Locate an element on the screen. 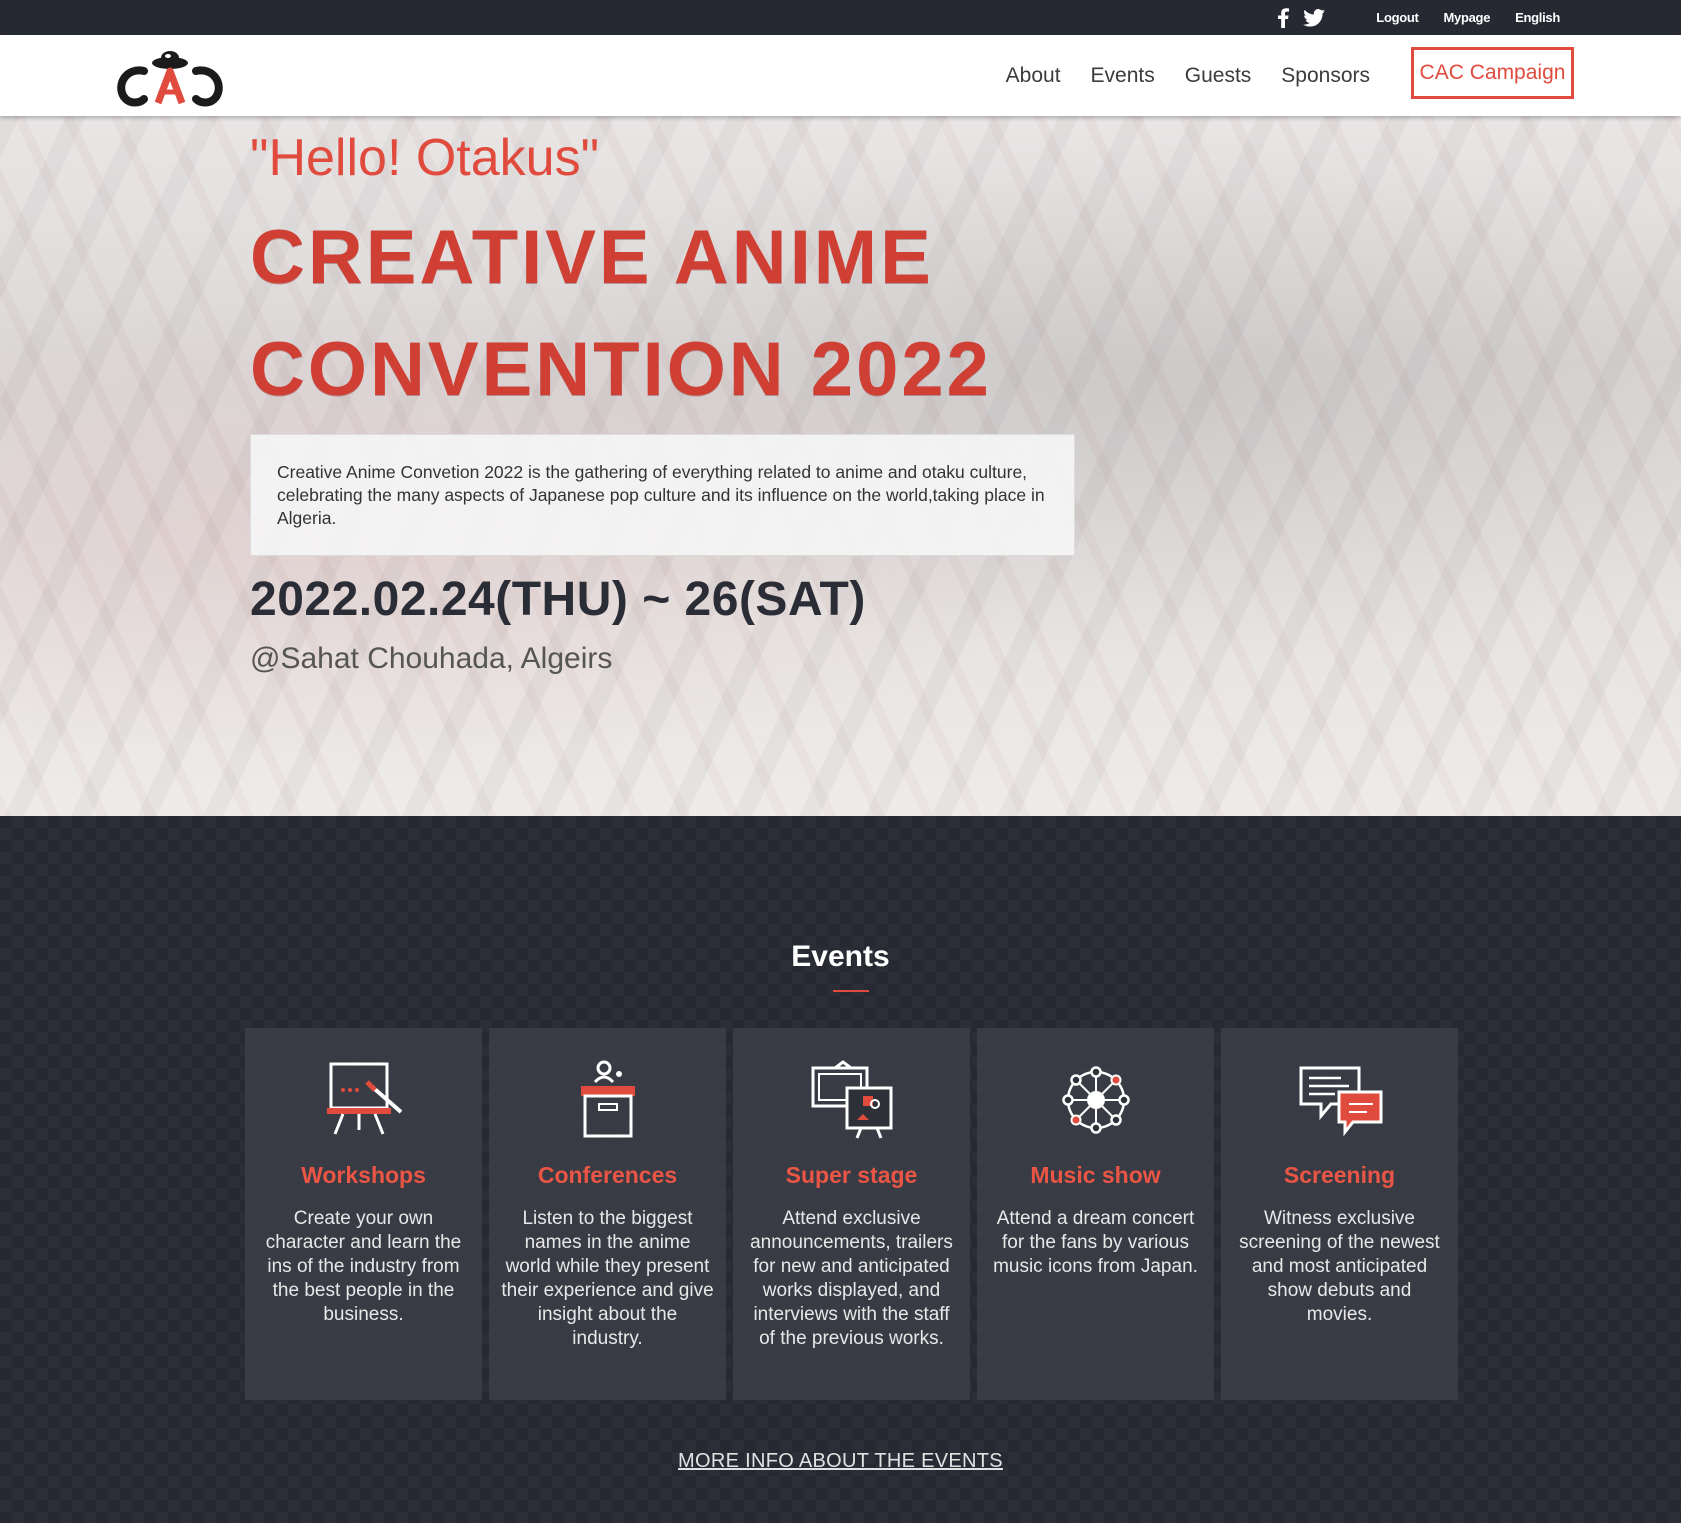 This screenshot has height=1523, width=1681. social-links is located at coordinates (1301, 17).